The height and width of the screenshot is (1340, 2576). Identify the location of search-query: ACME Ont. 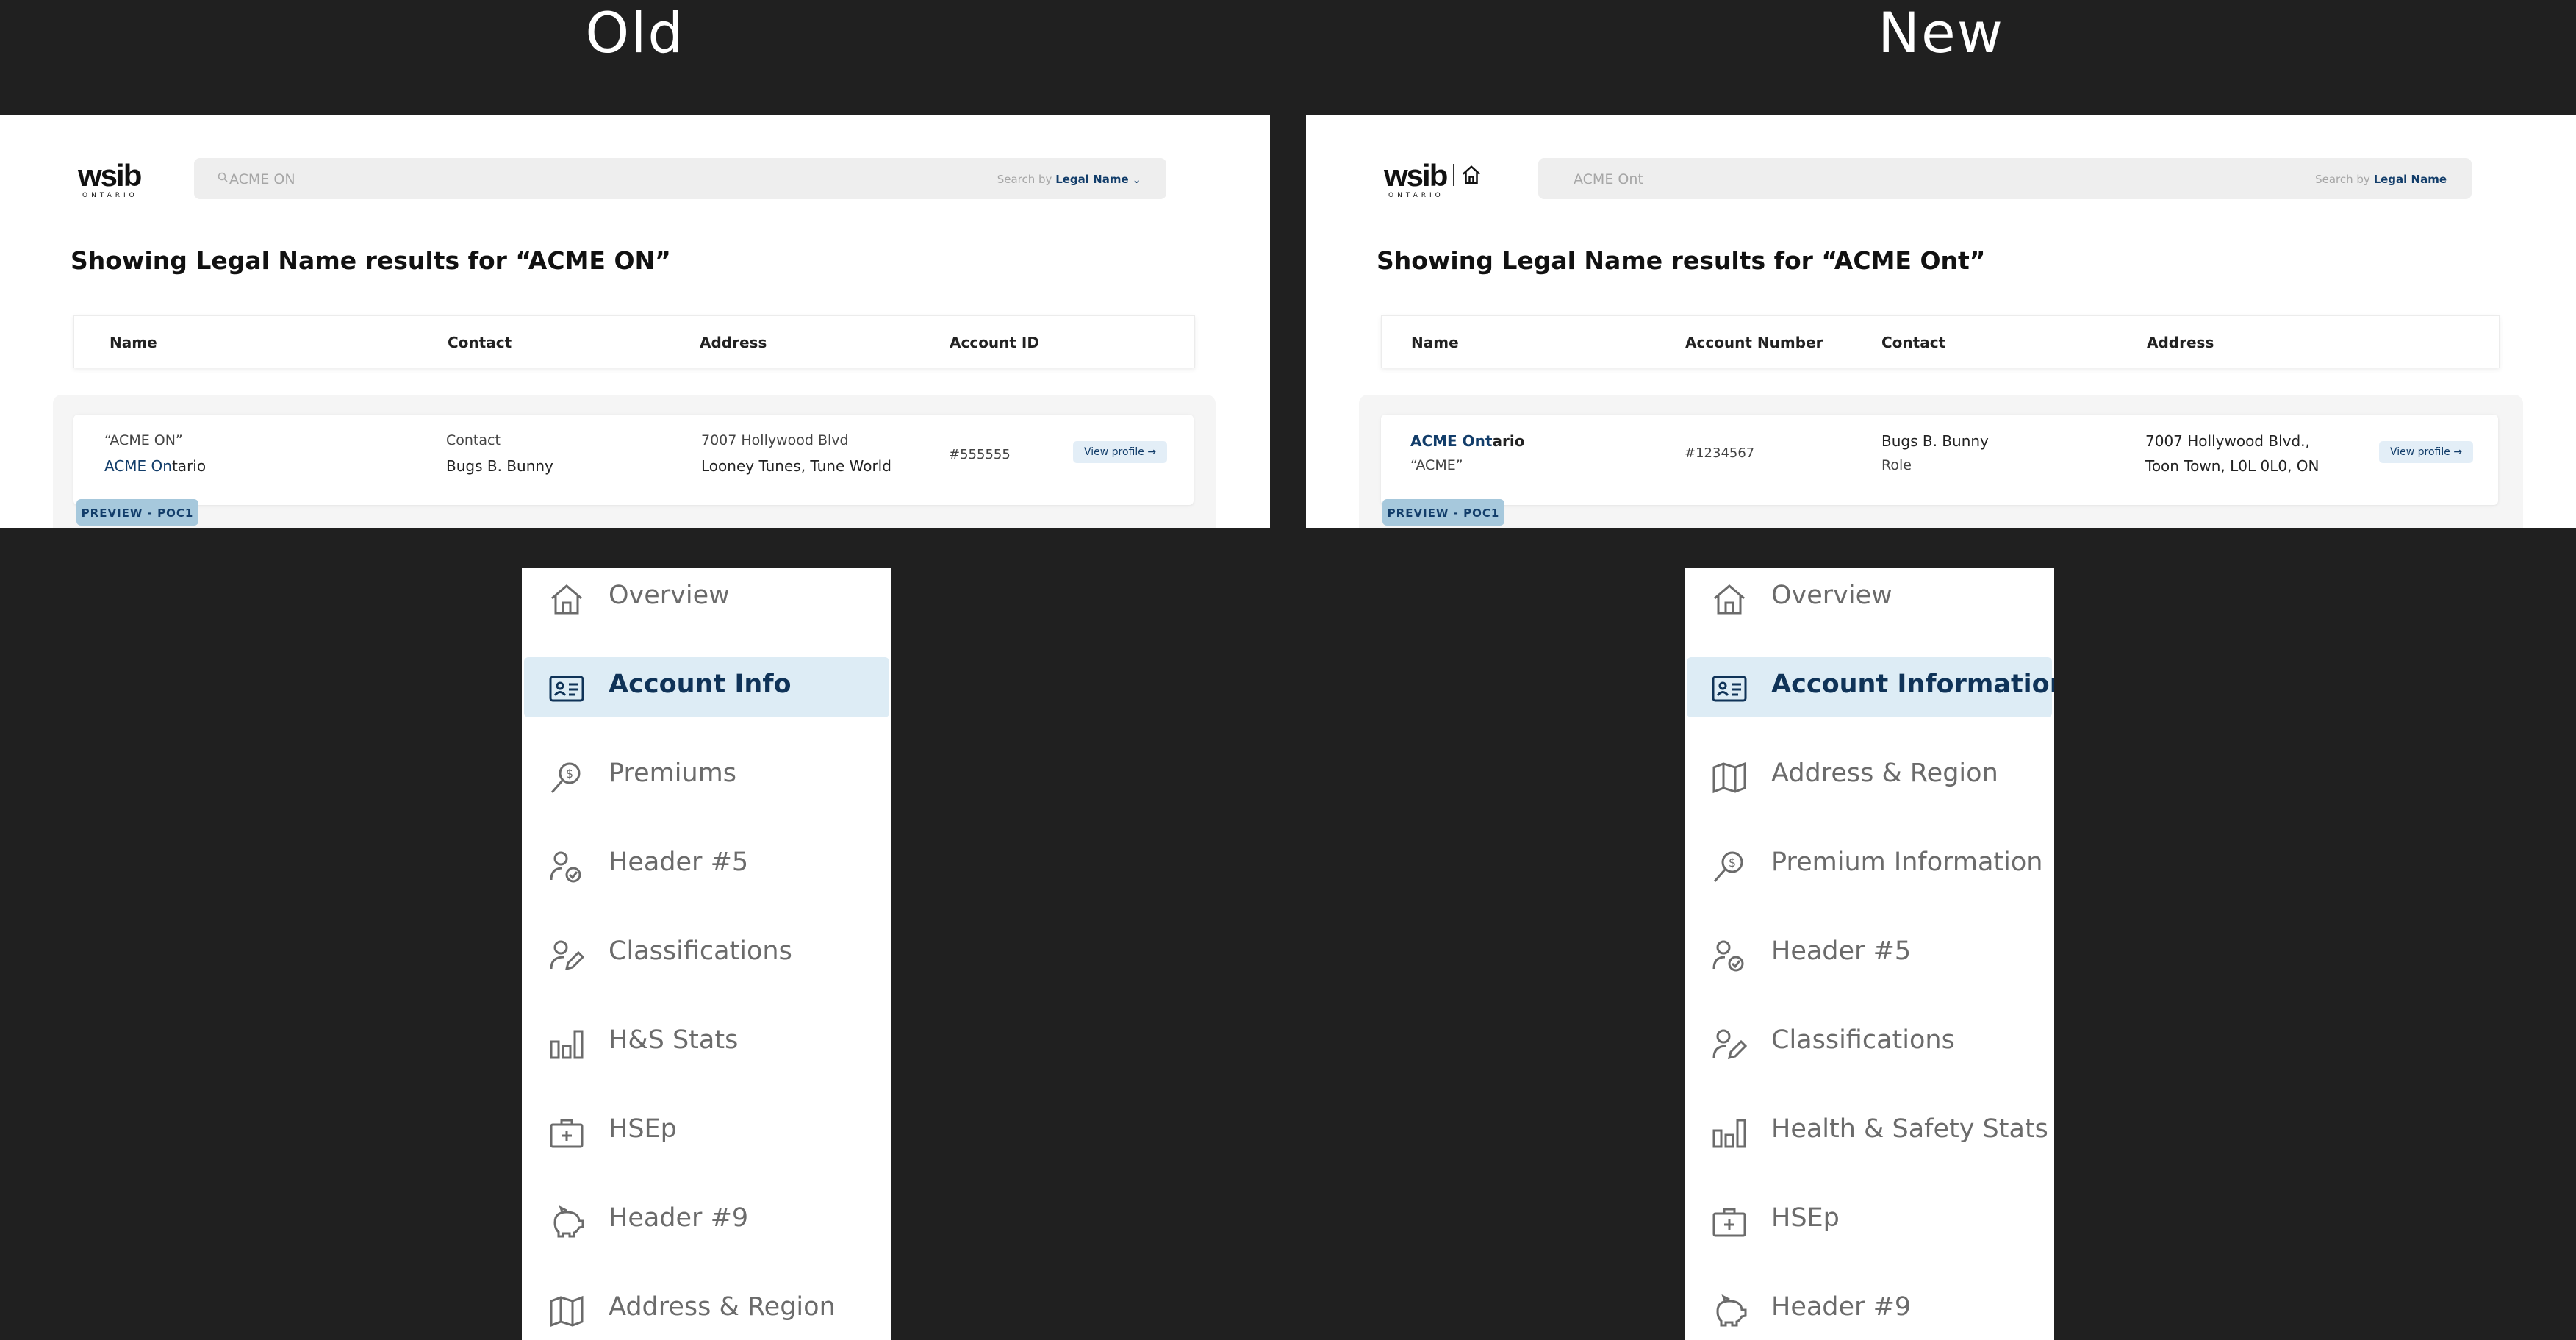
(1608, 179).